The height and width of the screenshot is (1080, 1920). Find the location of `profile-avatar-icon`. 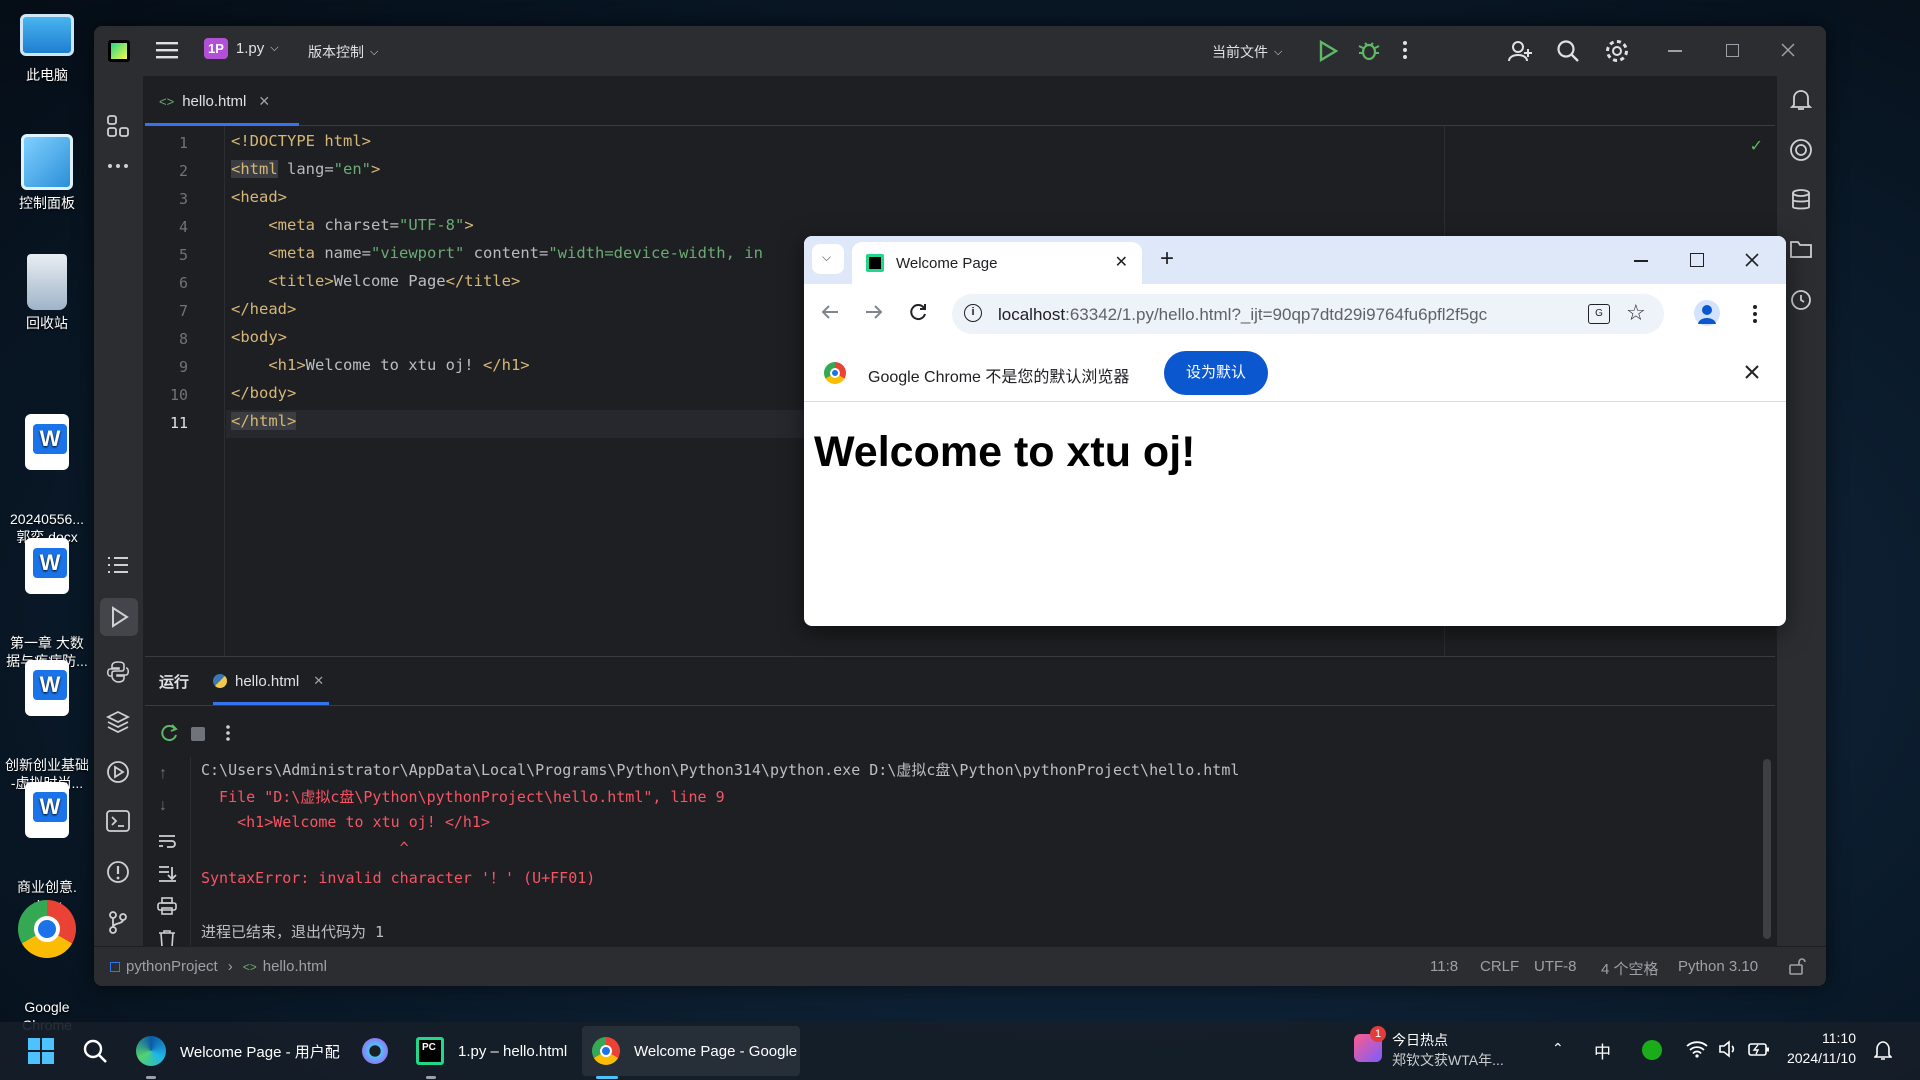

profile-avatar-icon is located at coordinates (1707, 313).